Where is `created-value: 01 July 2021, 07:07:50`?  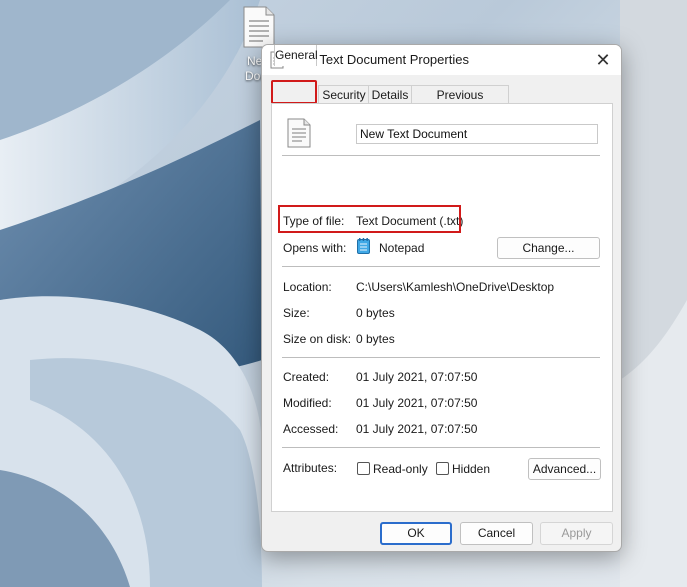 created-value: 01 July 2021, 07:07:50 is located at coordinates (417, 377).